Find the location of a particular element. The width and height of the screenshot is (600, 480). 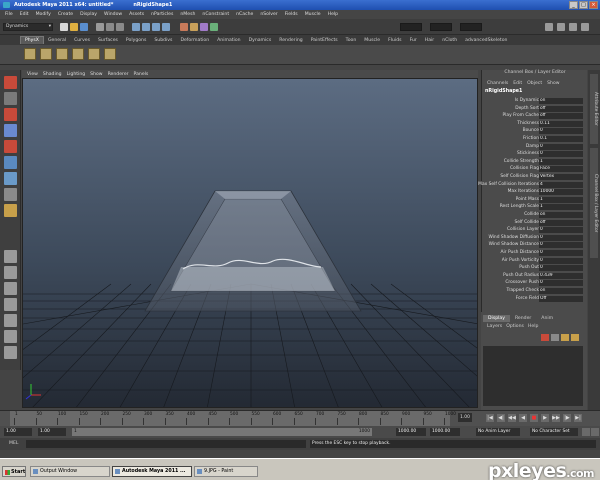

hypershade-layout-icon is located at coordinates (10, 320).